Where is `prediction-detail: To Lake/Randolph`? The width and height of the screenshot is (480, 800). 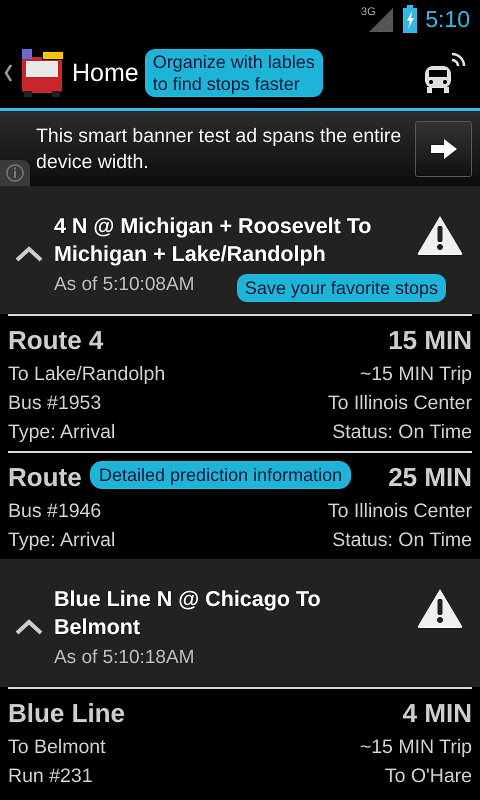
prediction-detail: To Lake/Randolph is located at coordinates (87, 374).